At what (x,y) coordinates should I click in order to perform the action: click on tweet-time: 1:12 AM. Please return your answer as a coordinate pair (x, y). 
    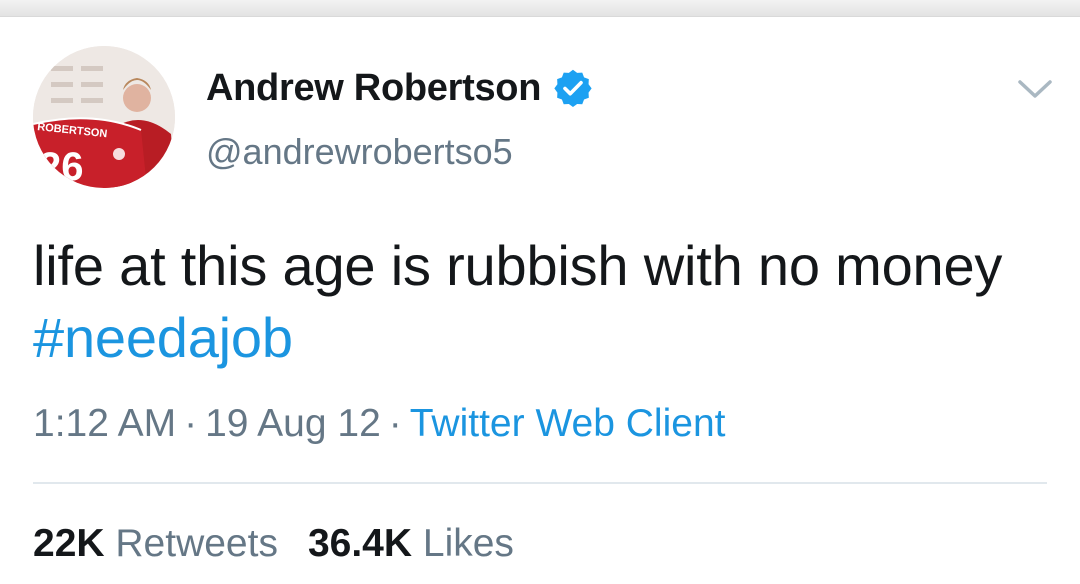
    Looking at the image, I should click on (104, 423).